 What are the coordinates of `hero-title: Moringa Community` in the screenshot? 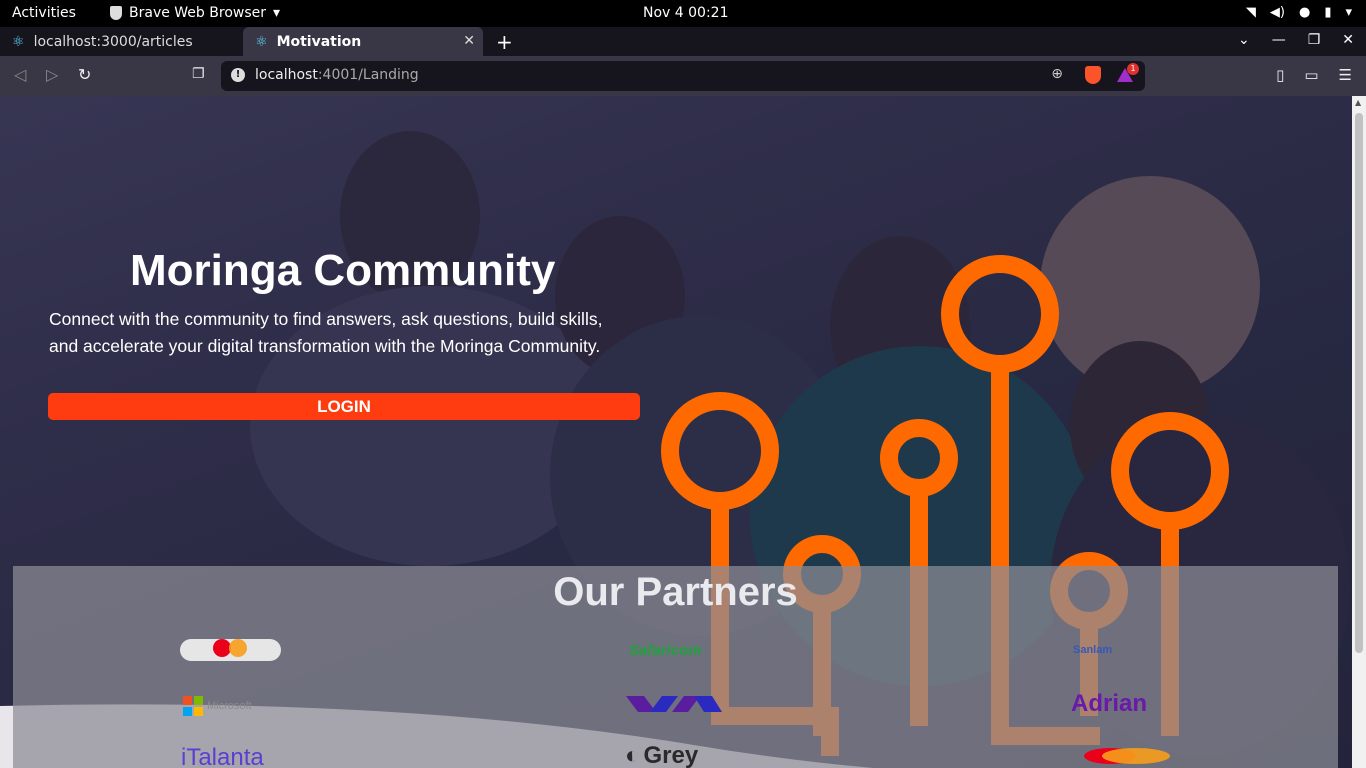 It's located at (343, 270).